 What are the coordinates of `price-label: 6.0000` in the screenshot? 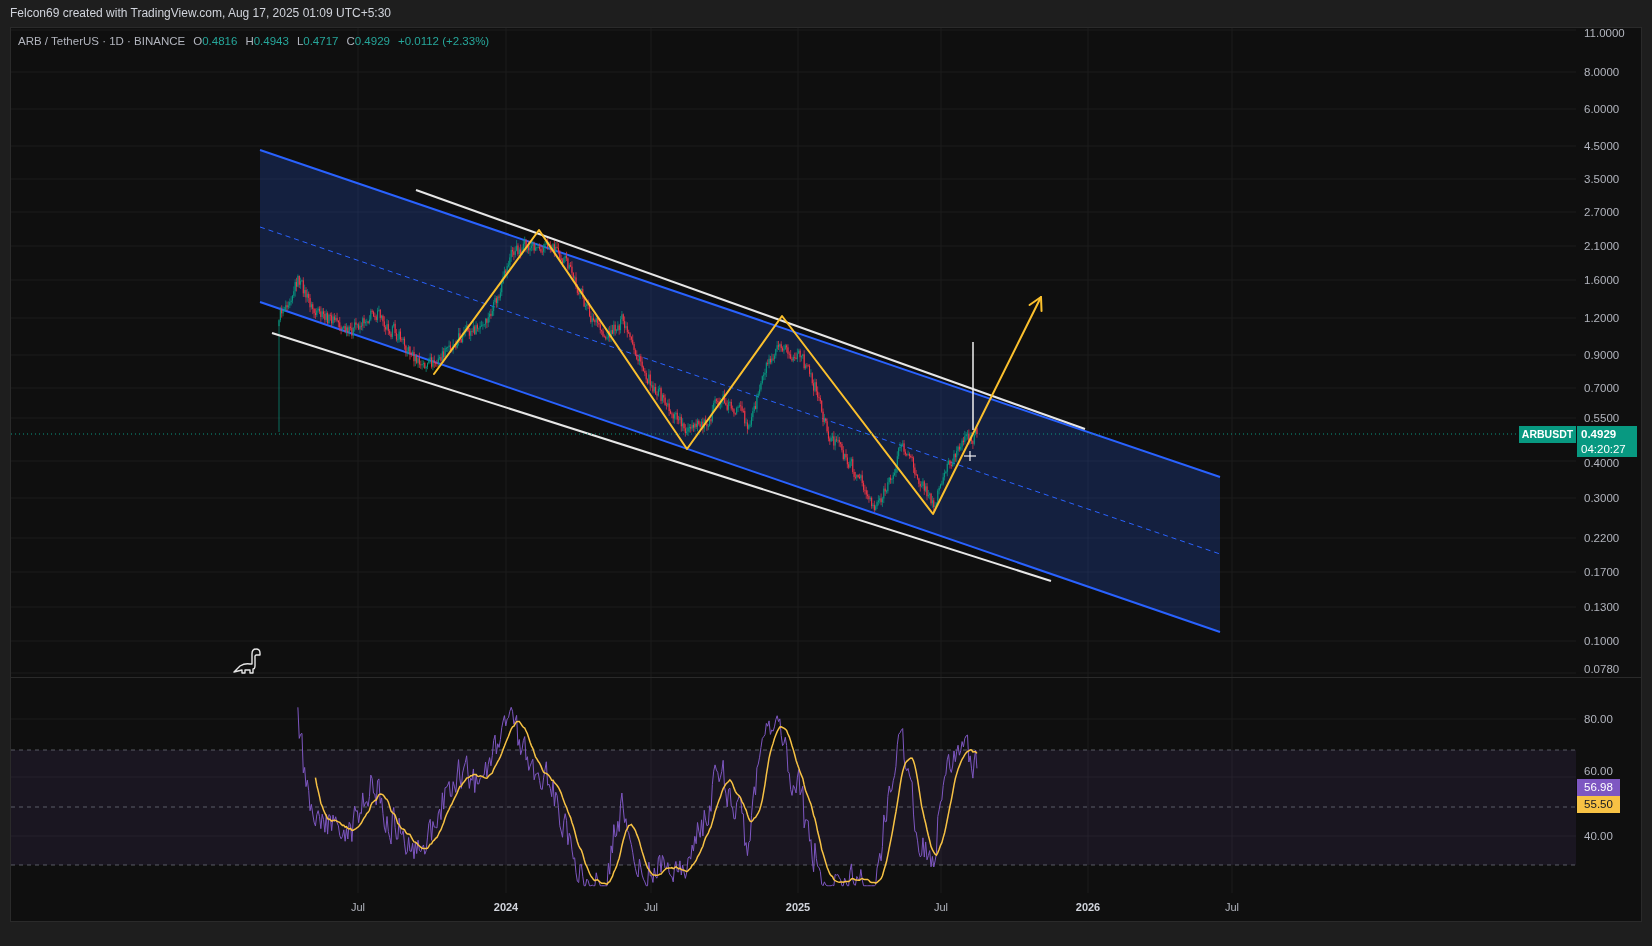 It's located at (1602, 109).